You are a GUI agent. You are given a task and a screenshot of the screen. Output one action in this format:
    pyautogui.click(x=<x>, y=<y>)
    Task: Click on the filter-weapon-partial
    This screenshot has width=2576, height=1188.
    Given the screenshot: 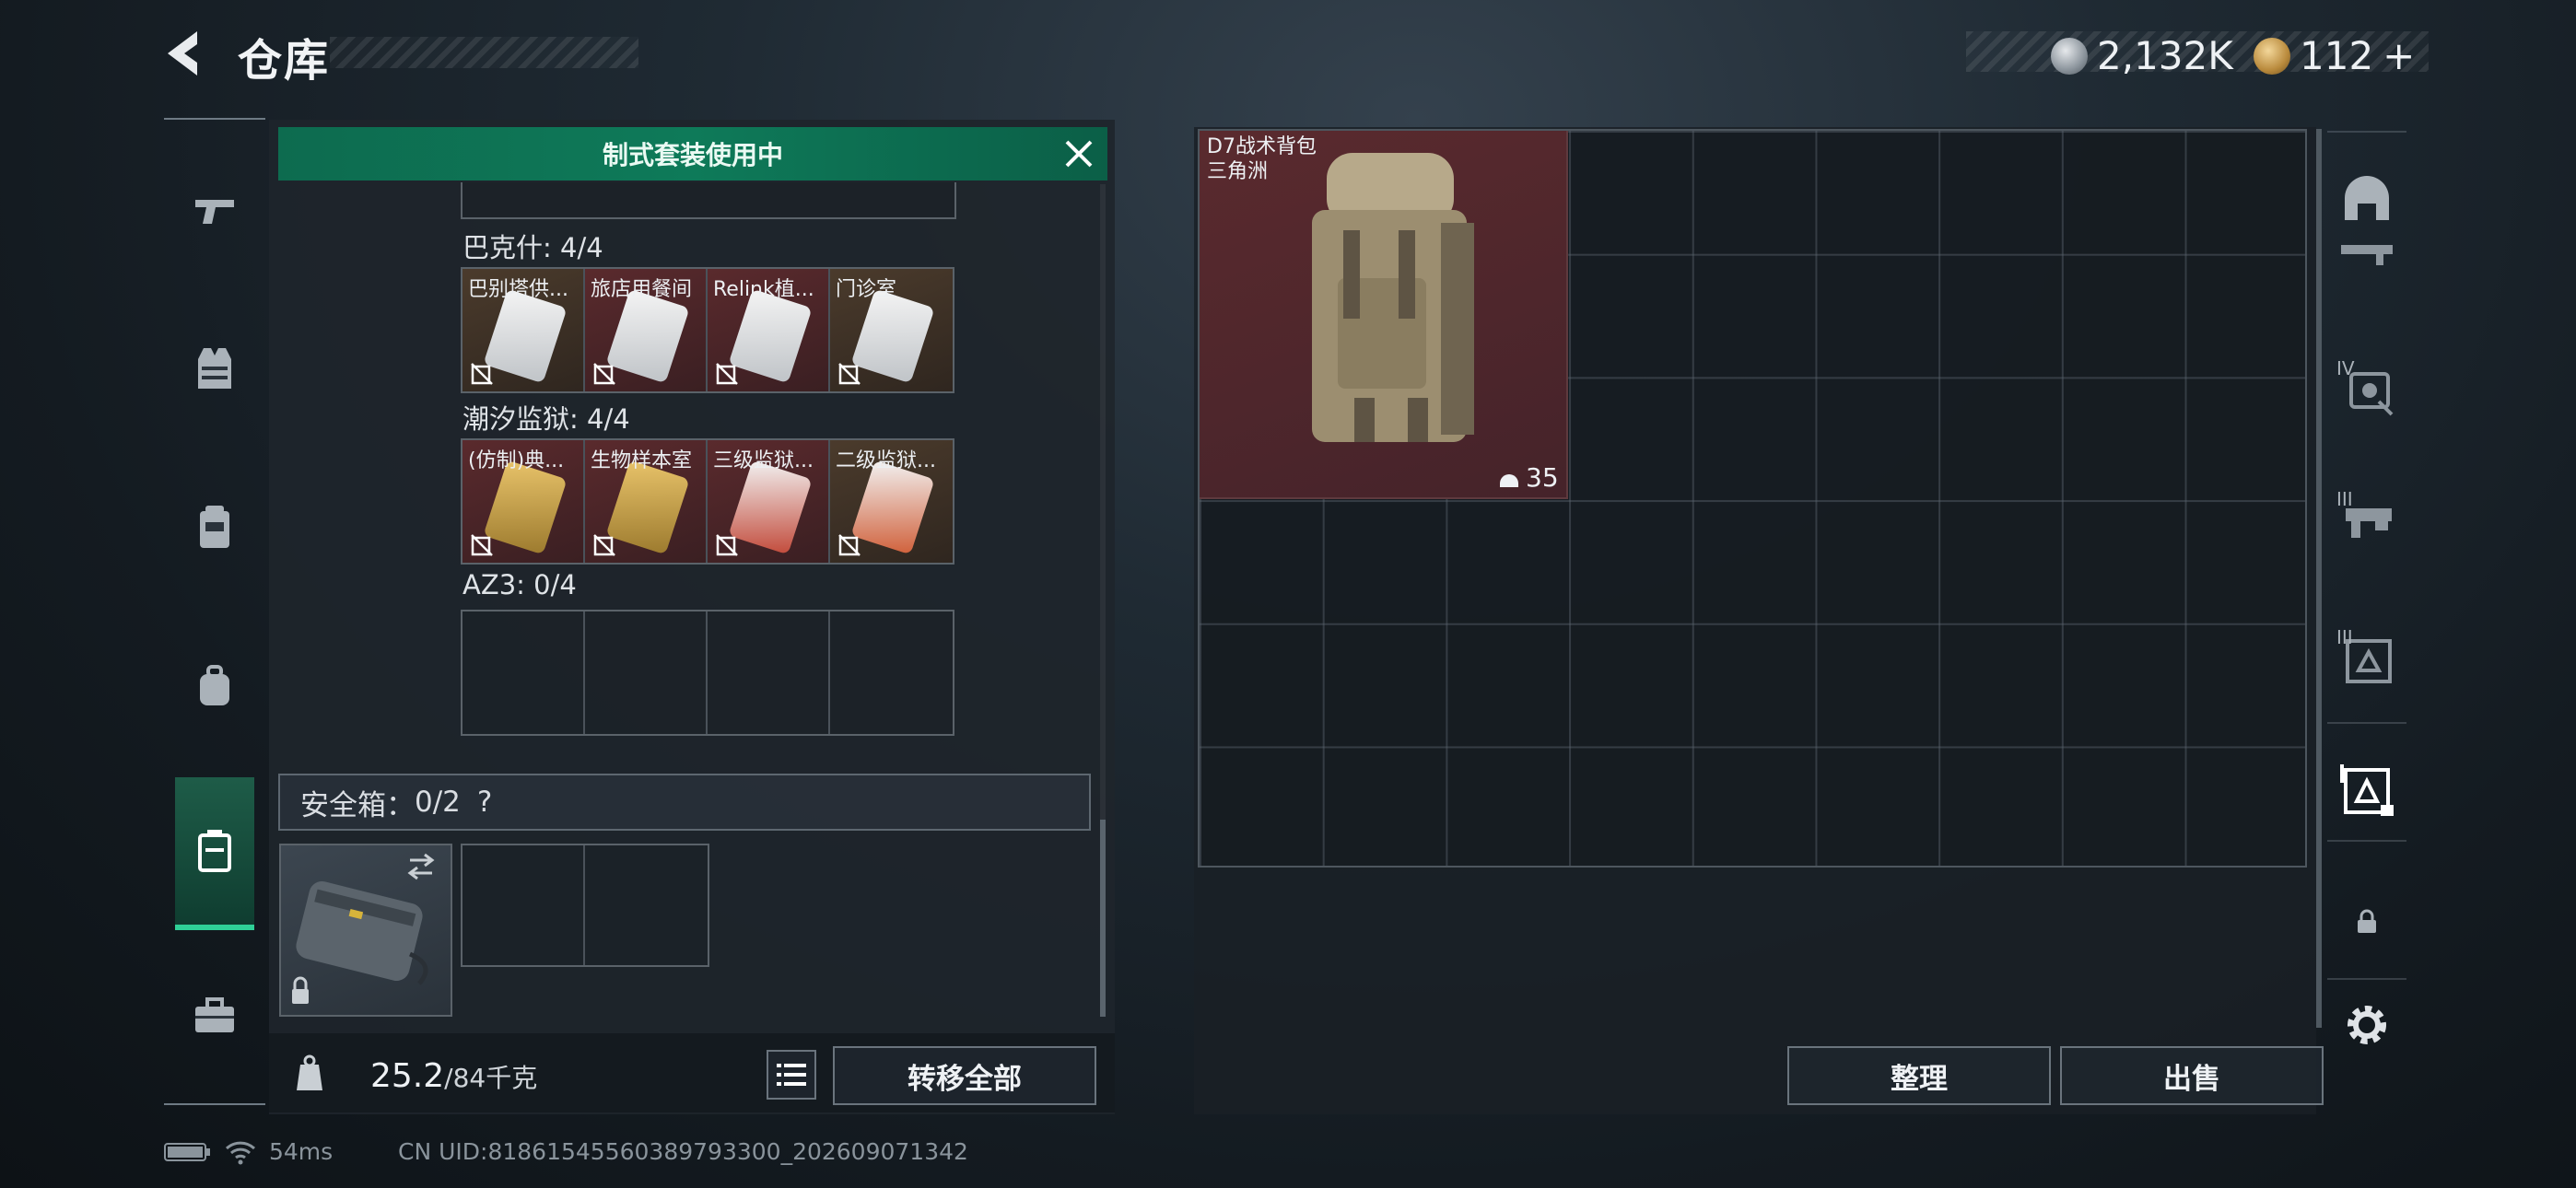 What is the action you would take?
    pyautogui.click(x=2366, y=257)
    